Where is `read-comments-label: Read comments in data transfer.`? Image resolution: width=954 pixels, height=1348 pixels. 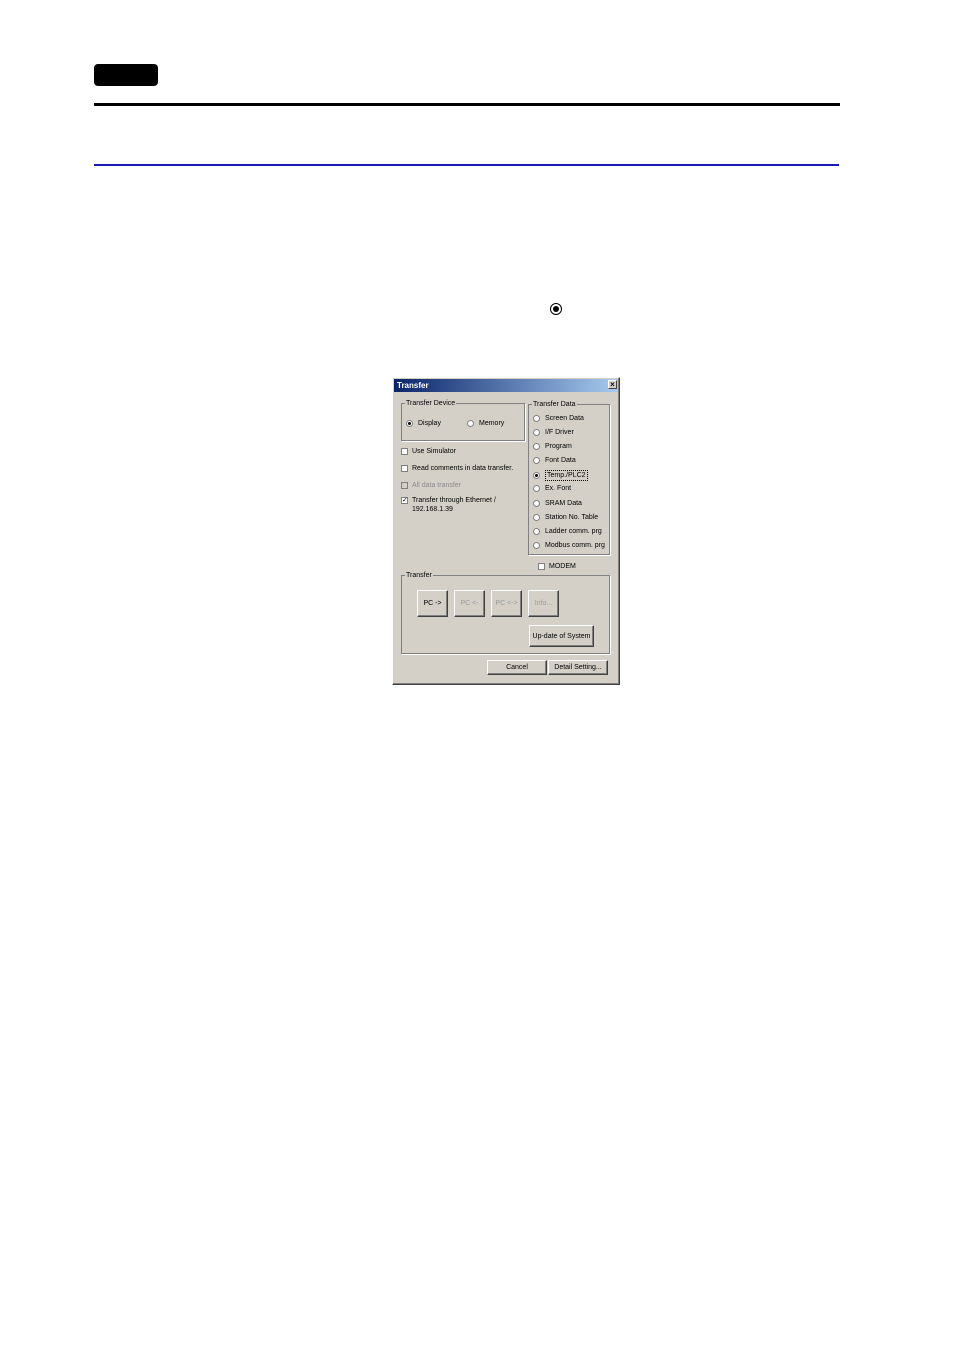 read-comments-label: Read comments in data transfer. is located at coordinates (463, 468).